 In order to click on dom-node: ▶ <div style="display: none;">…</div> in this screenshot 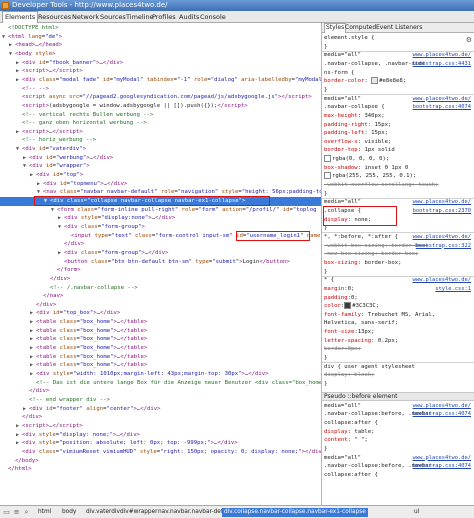, I will do `click(160, 435)`.